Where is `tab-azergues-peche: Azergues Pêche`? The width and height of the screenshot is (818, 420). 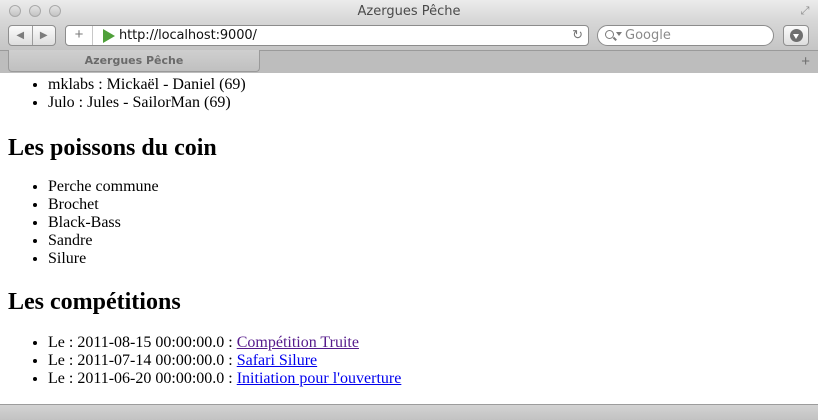 tab-azergues-peche: Azergues Pêche is located at coordinates (134, 61).